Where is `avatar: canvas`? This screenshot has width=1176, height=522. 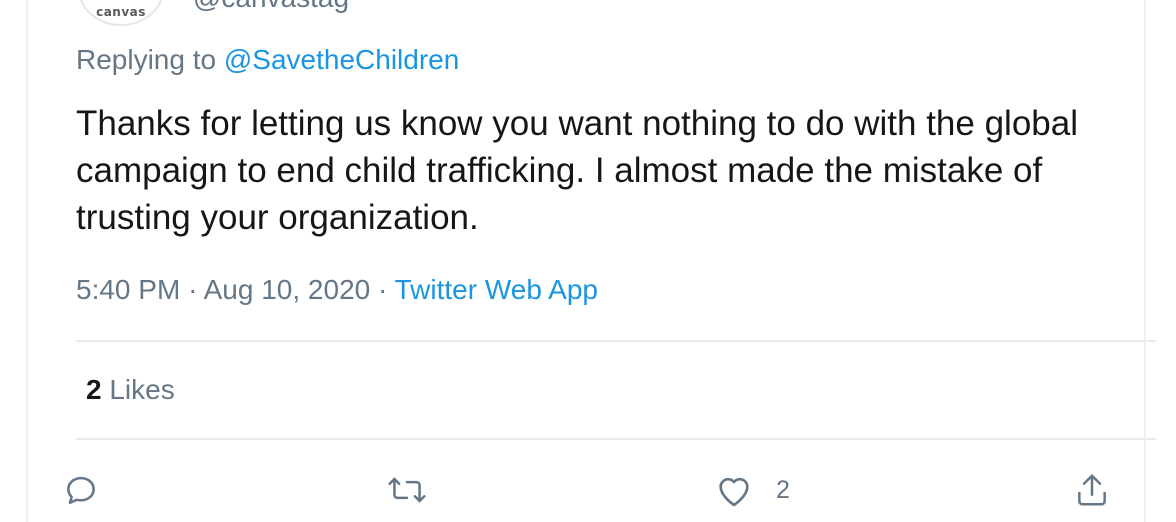
avatar: canvas is located at coordinates (121, 13).